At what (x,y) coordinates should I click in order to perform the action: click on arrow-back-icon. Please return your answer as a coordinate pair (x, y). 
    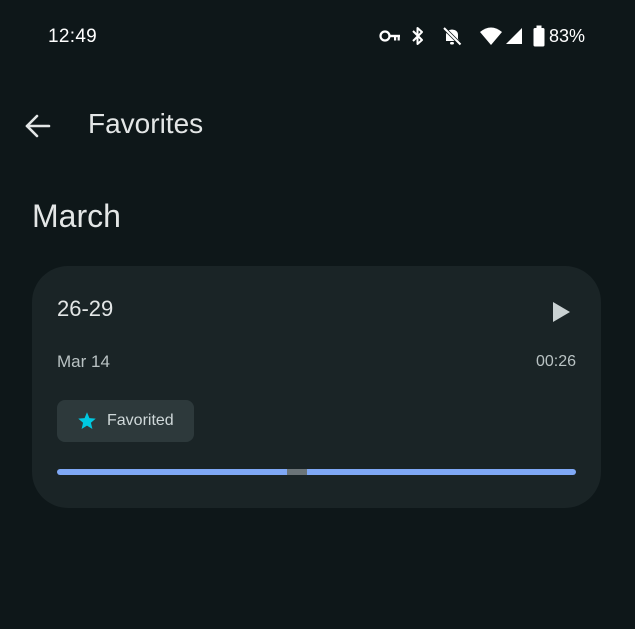
    Looking at the image, I should click on (38, 126).